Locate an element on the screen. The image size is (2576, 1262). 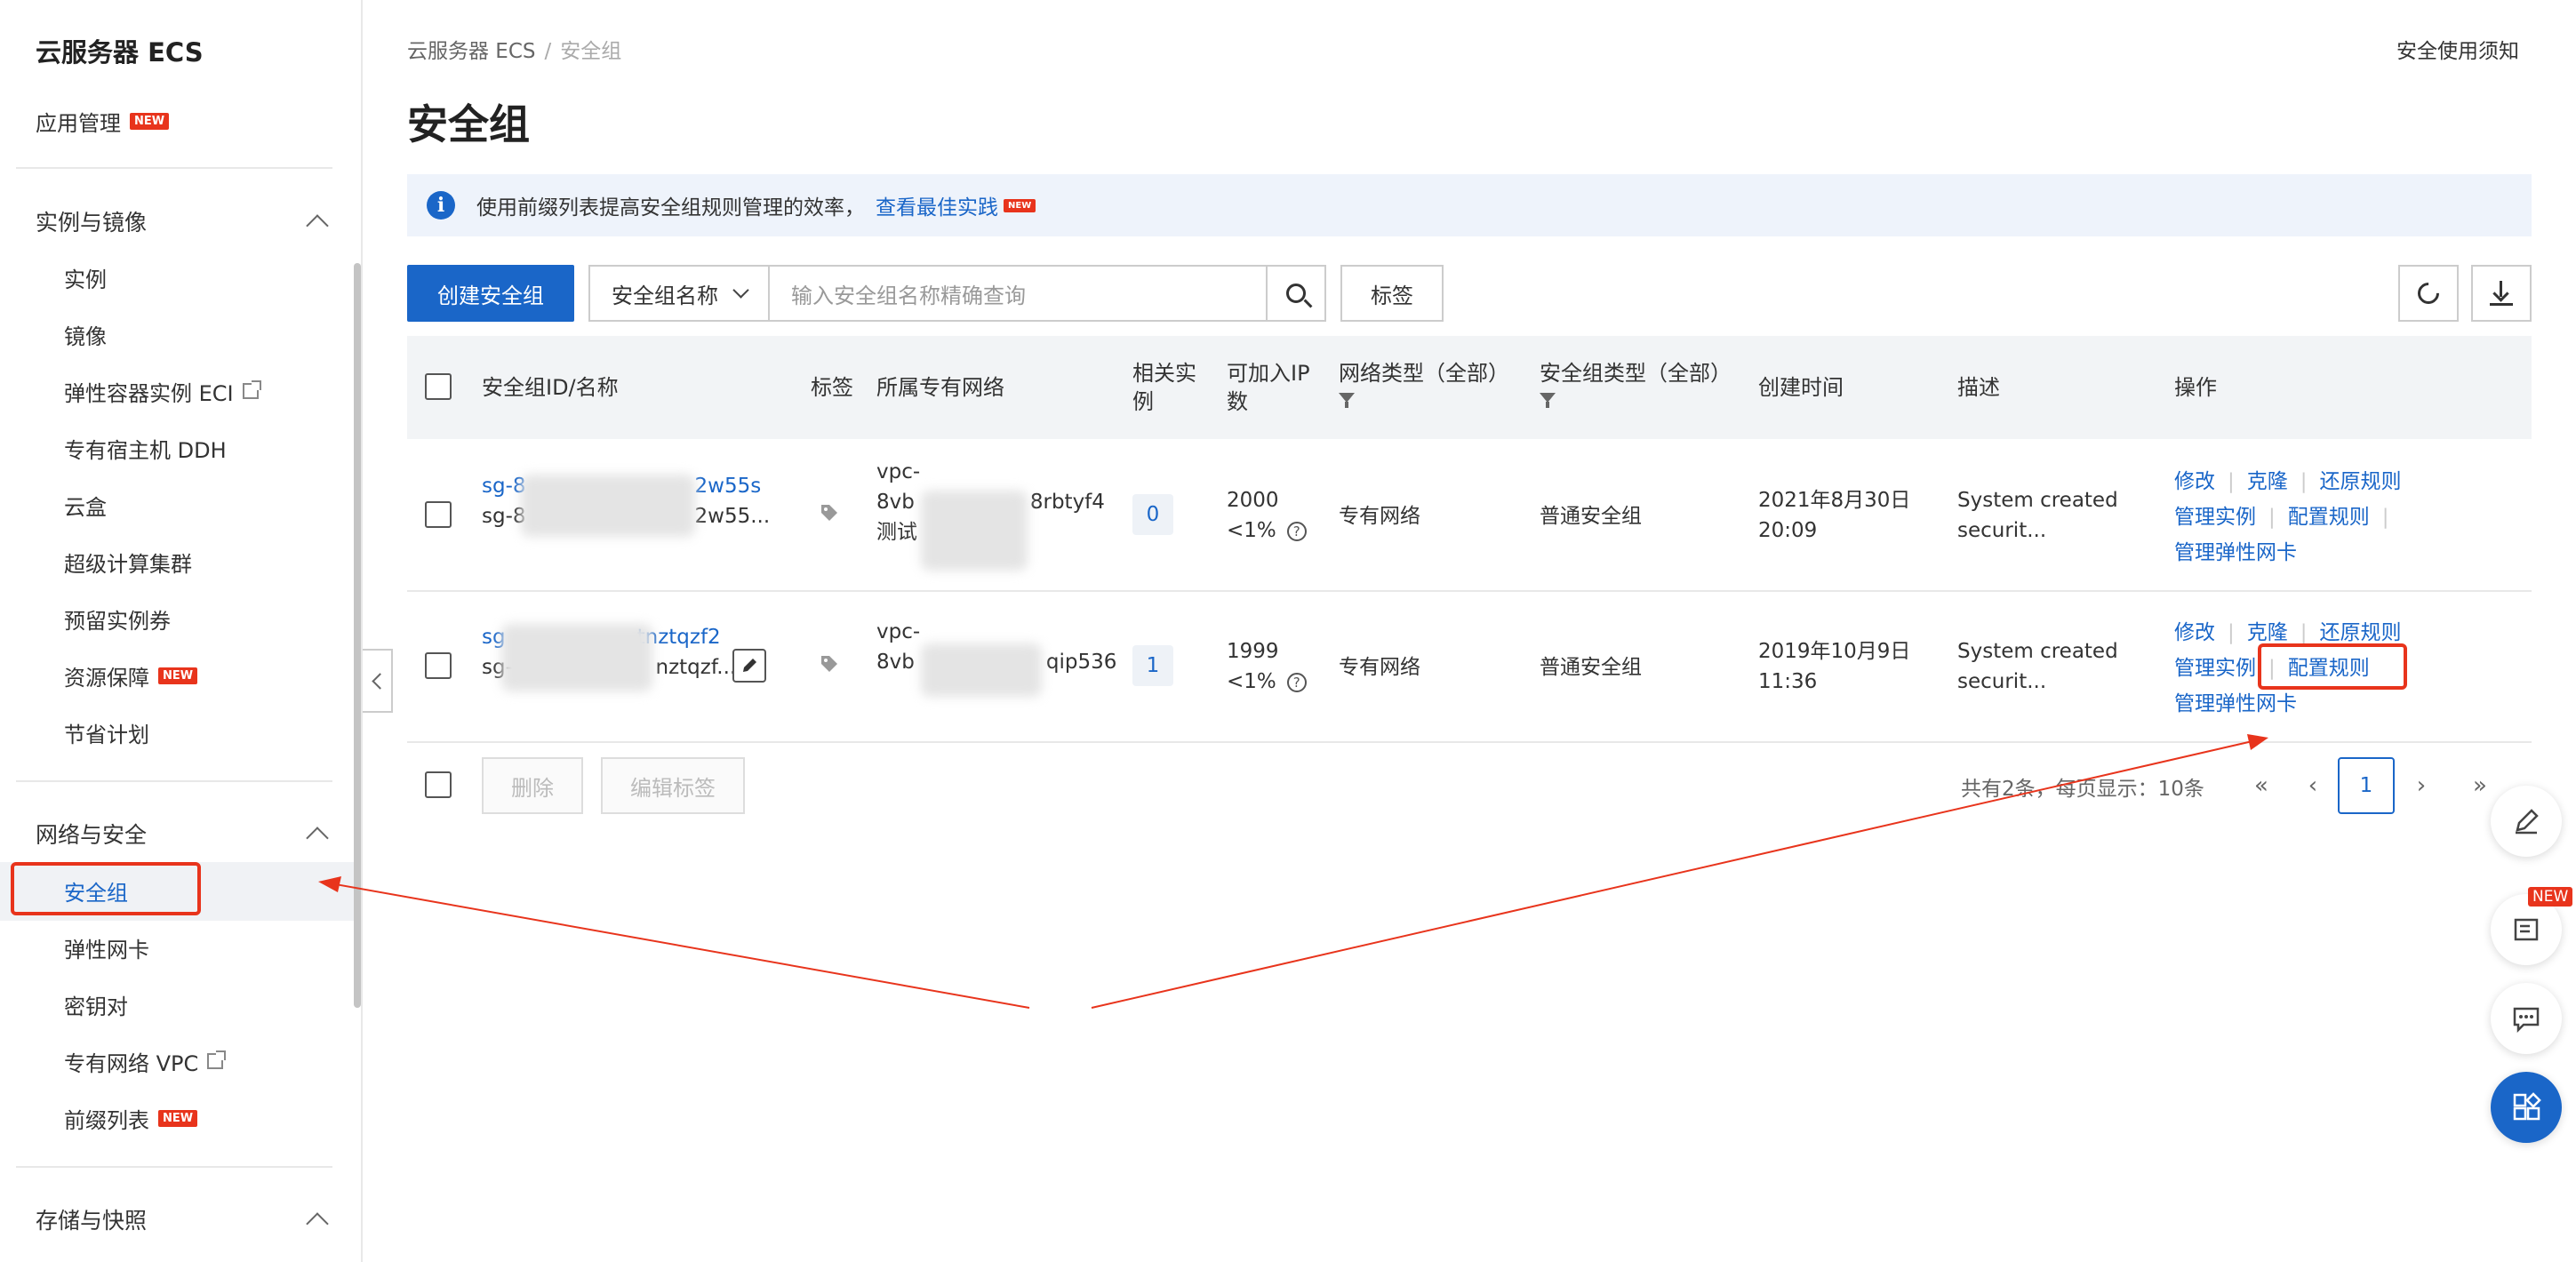
sidebar-item-vpc: 专有网络 VPC is located at coordinates (145, 1061).